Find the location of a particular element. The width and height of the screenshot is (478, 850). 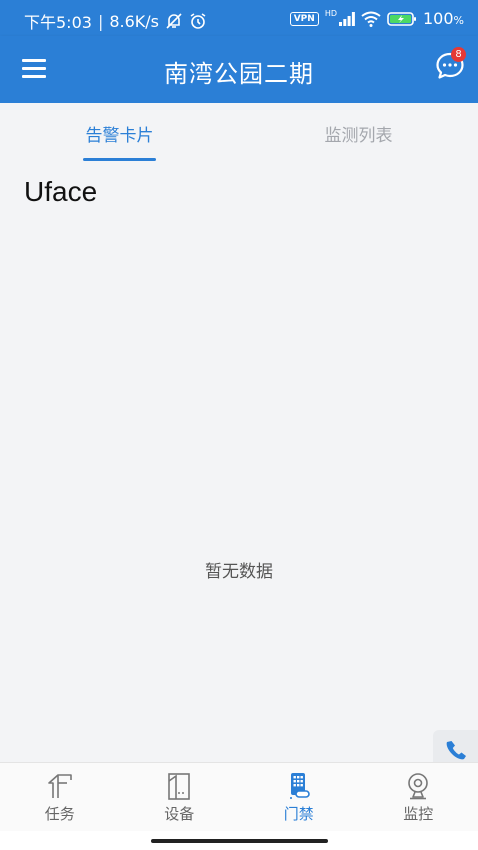

nav-label-tasks: 任务 is located at coordinates (59, 814).